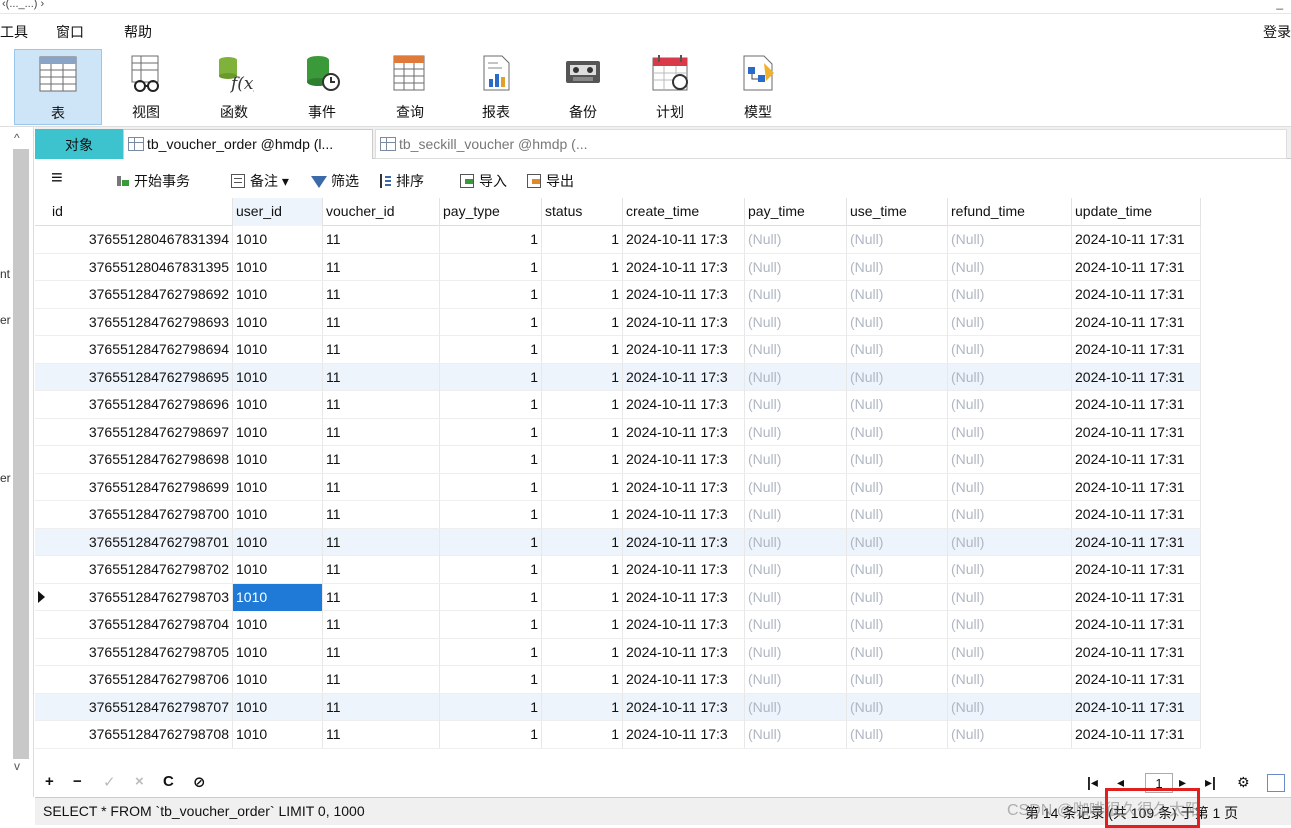 The image size is (1291, 828). What do you see at coordinates (134, 707) in the screenshot?
I see `cell-id: 376551284762798707` at bounding box center [134, 707].